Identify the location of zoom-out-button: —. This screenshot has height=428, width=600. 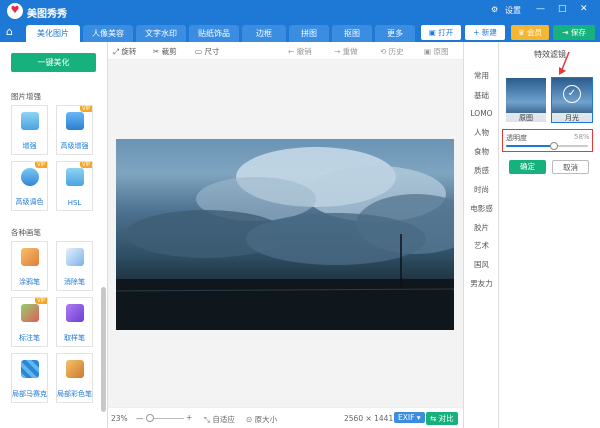
(140, 418).